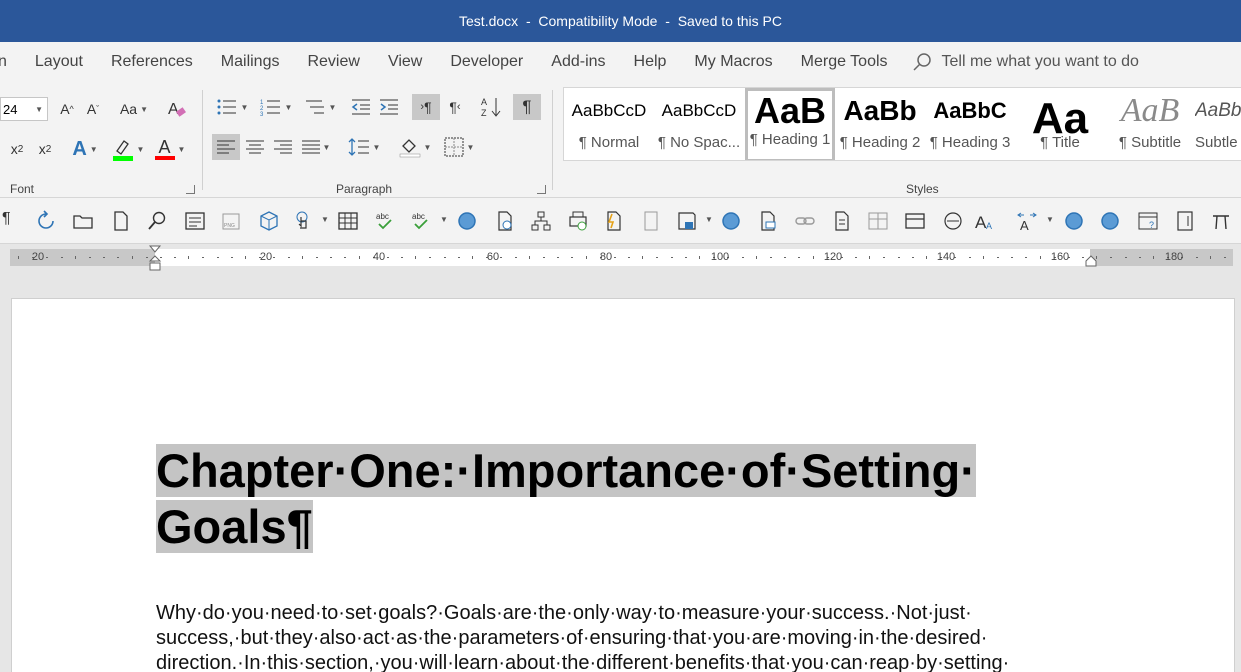 This screenshot has width=1241, height=672. What do you see at coordinates (915, 221) in the screenshot?
I see `window-icon` at bounding box center [915, 221].